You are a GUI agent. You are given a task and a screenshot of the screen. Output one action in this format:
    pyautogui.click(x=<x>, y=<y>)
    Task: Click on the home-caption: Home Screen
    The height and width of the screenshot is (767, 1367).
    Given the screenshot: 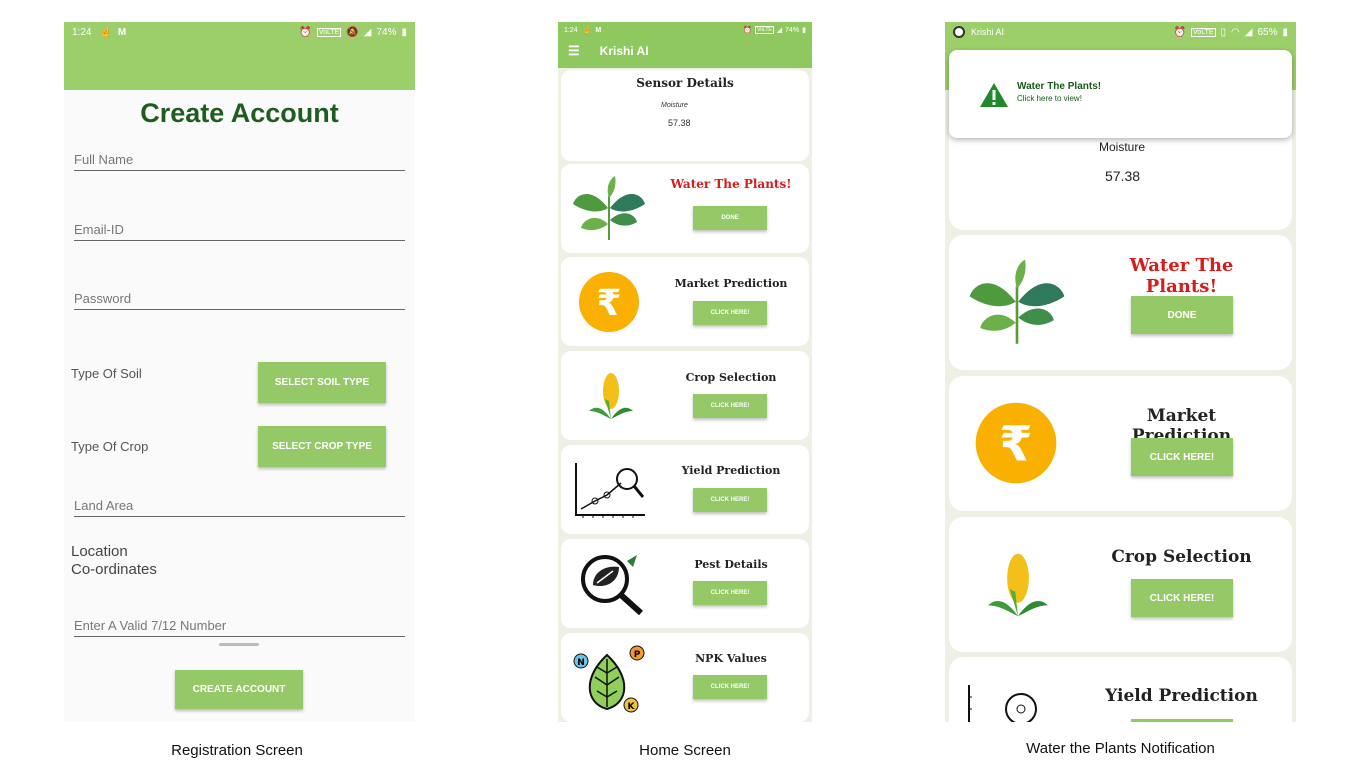 What is the action you would take?
    pyautogui.click(x=685, y=750)
    